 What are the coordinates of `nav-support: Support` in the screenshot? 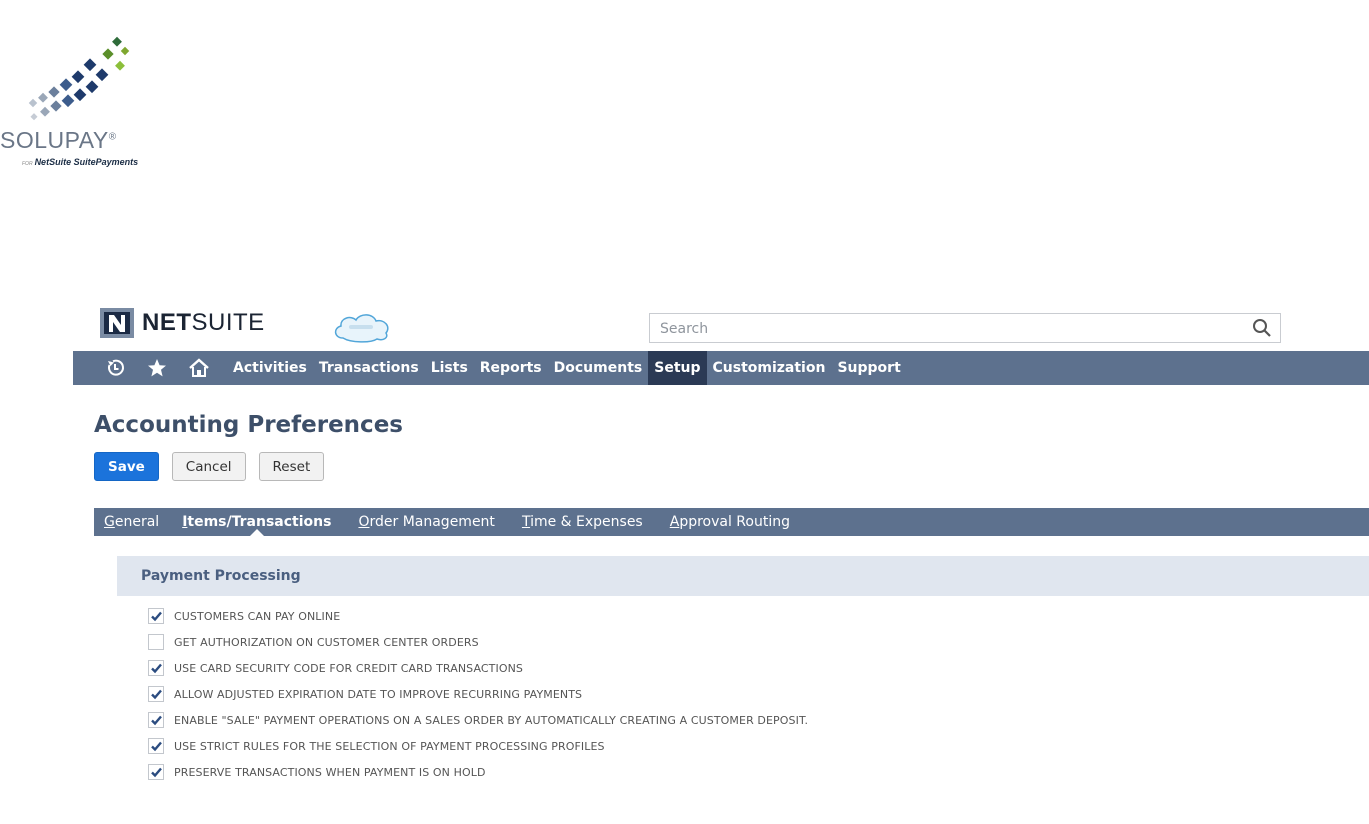 It's located at (868, 368).